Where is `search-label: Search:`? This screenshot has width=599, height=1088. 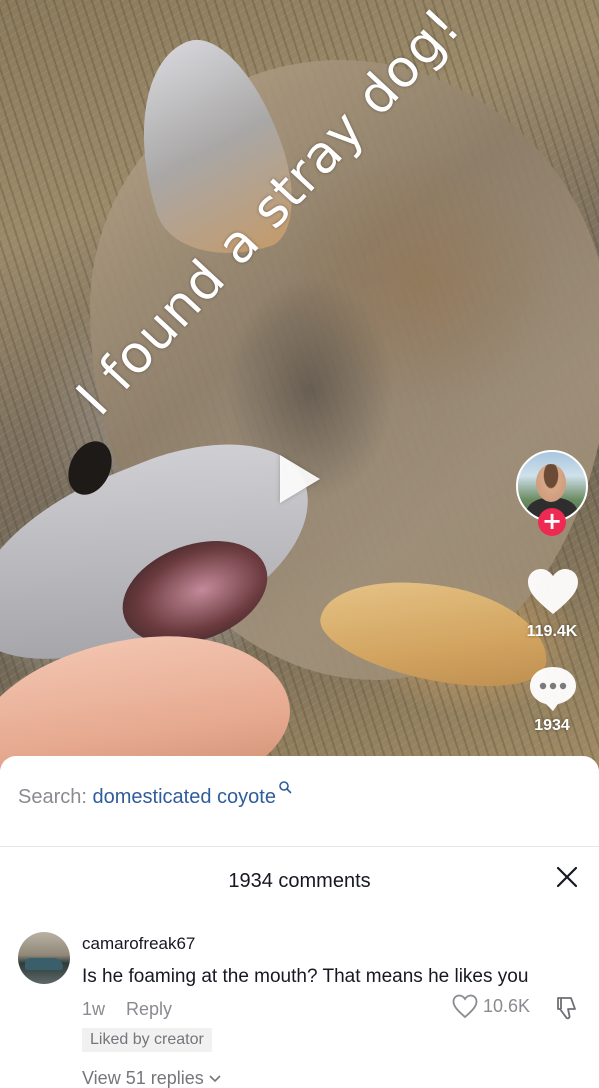 search-label: Search: is located at coordinates (52, 797).